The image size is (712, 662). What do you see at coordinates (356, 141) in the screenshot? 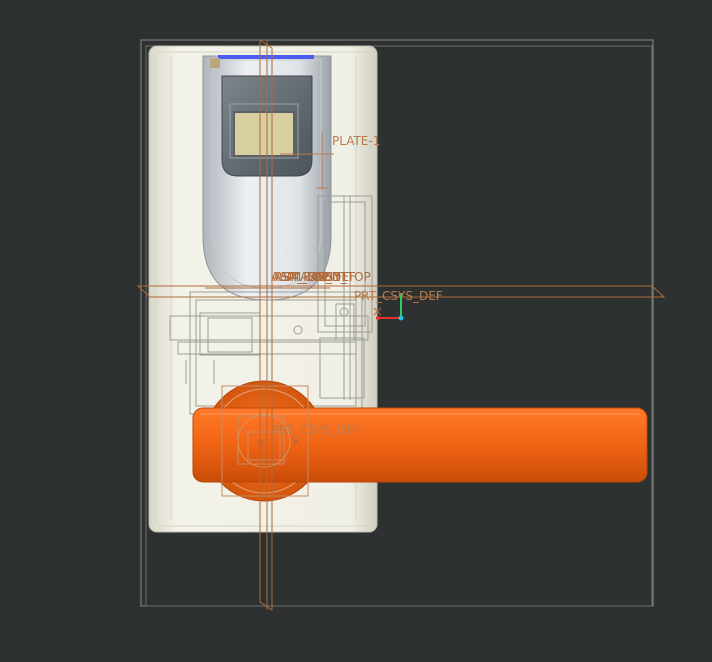
I see `plate-label: PLATE-1` at bounding box center [356, 141].